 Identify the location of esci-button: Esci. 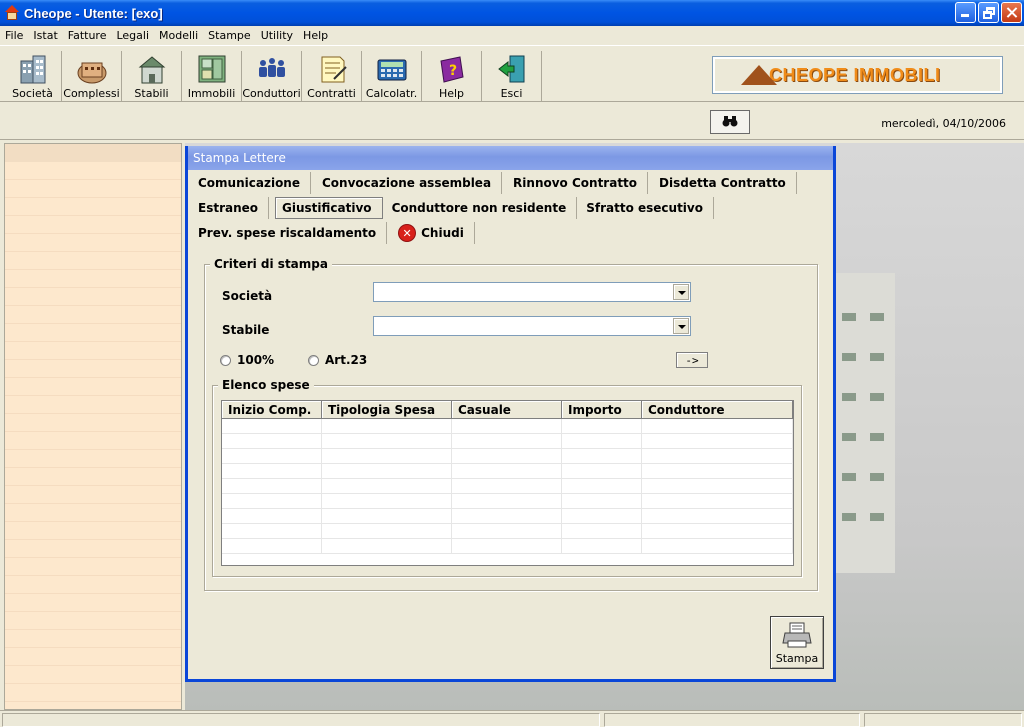
(512, 76).